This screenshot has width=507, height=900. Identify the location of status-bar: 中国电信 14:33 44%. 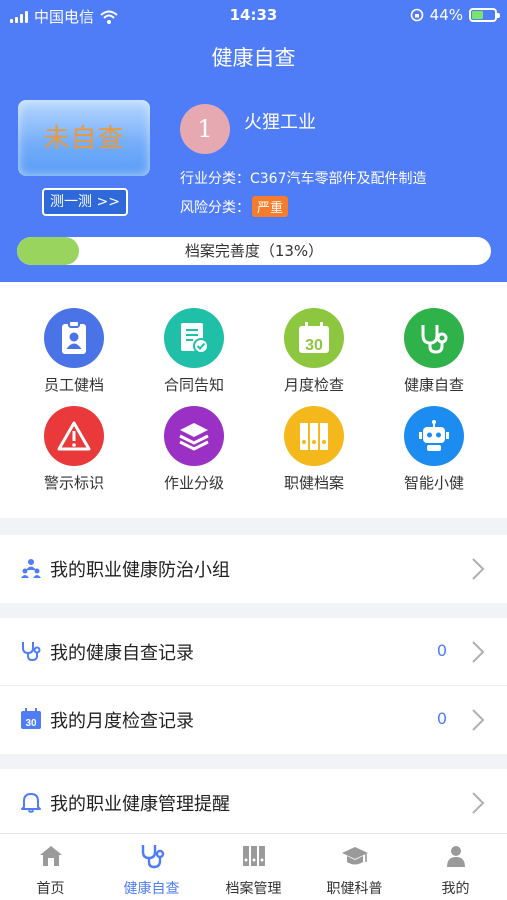
(253, 15).